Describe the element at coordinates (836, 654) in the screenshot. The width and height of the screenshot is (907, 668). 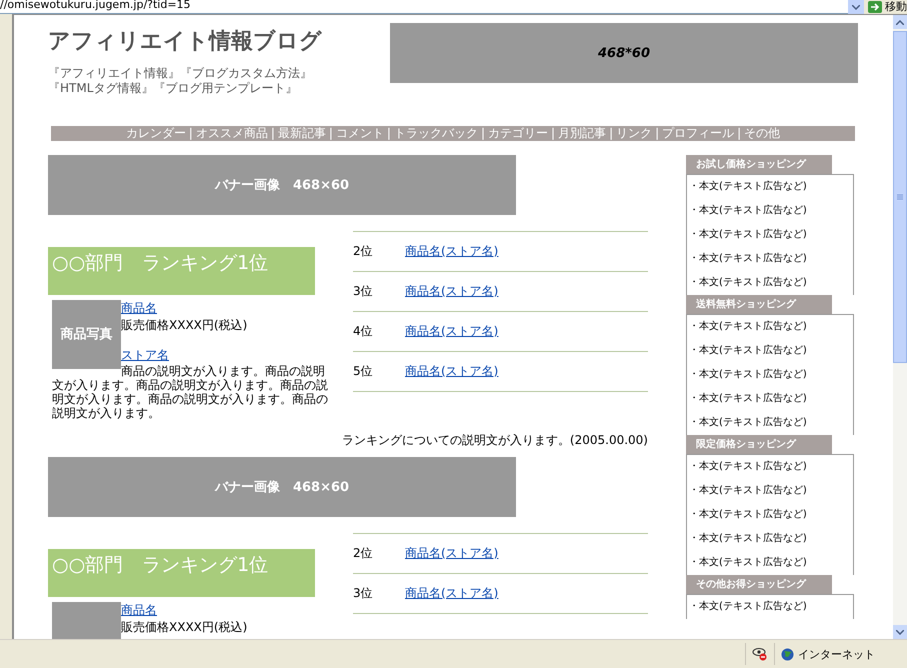
I see `zone-label: インターネット` at that location.